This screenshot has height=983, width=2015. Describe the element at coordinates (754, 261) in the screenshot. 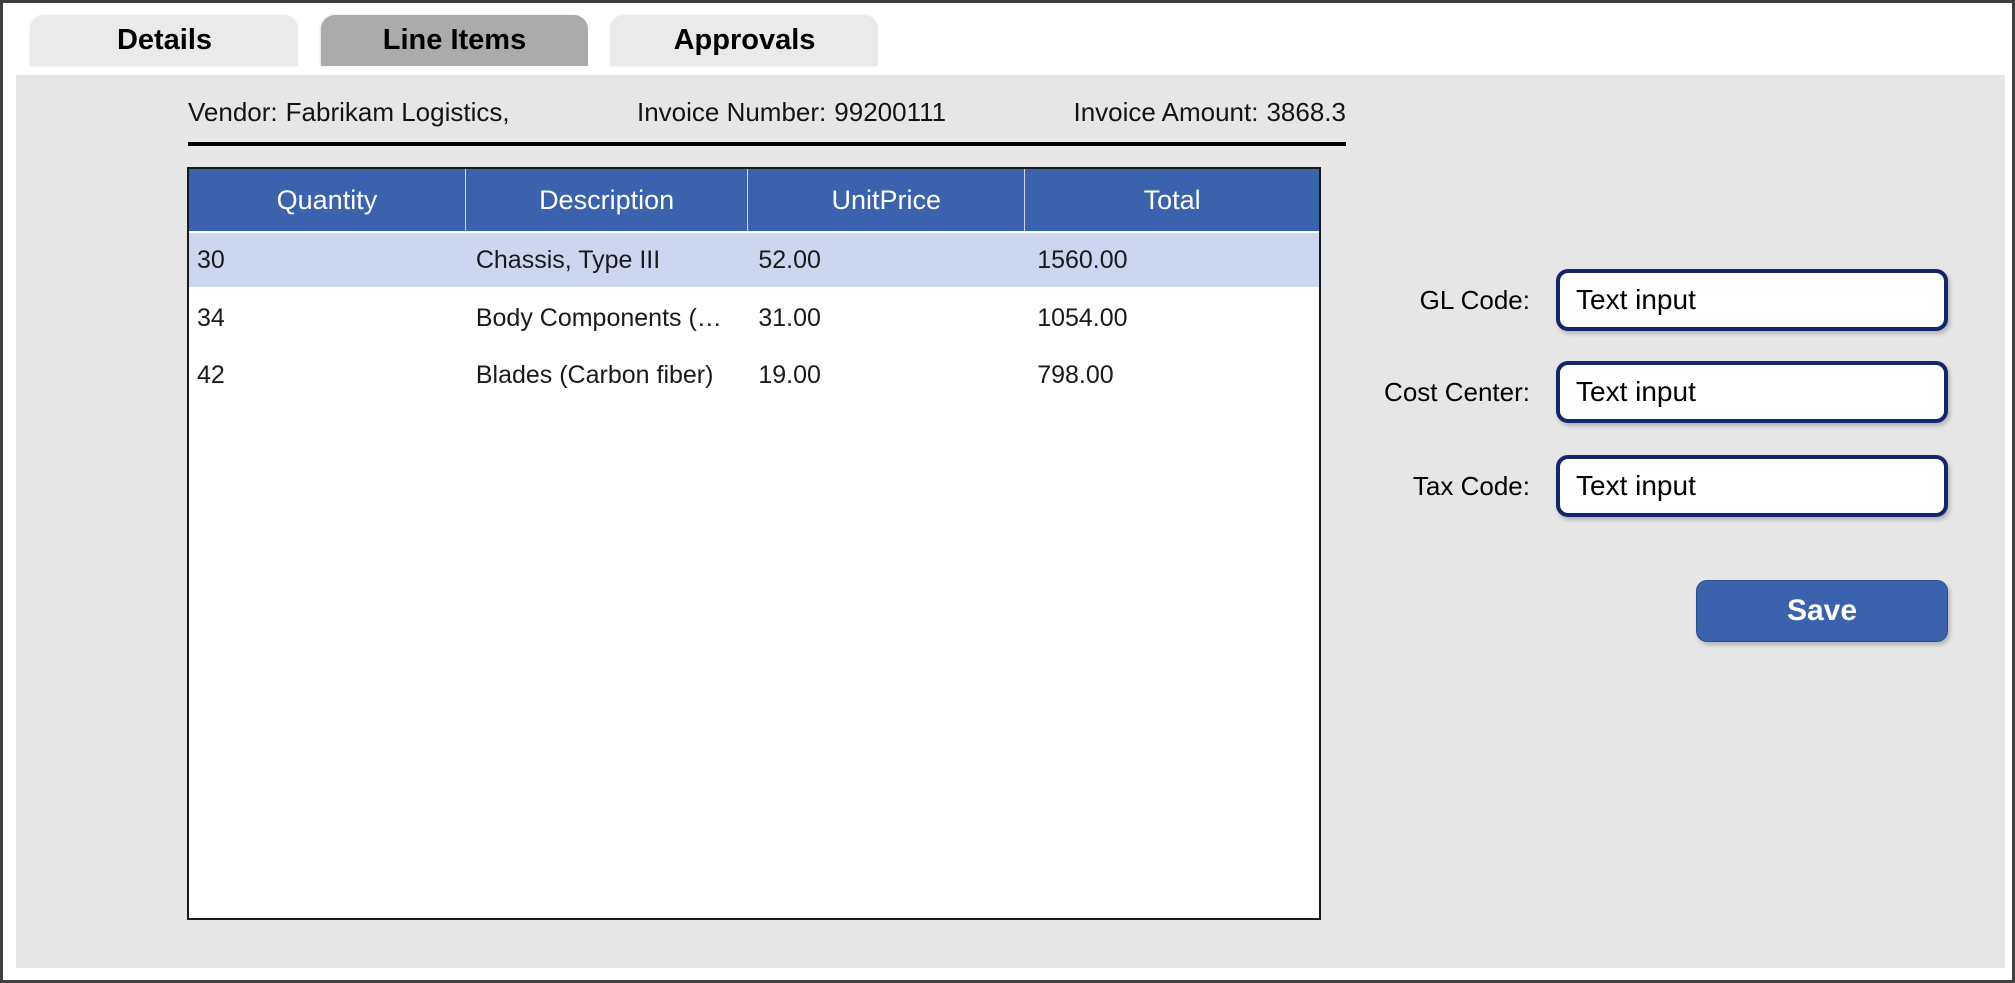

I see `table-row: 30 Chassis, Type III 52.00 1560.00` at that location.